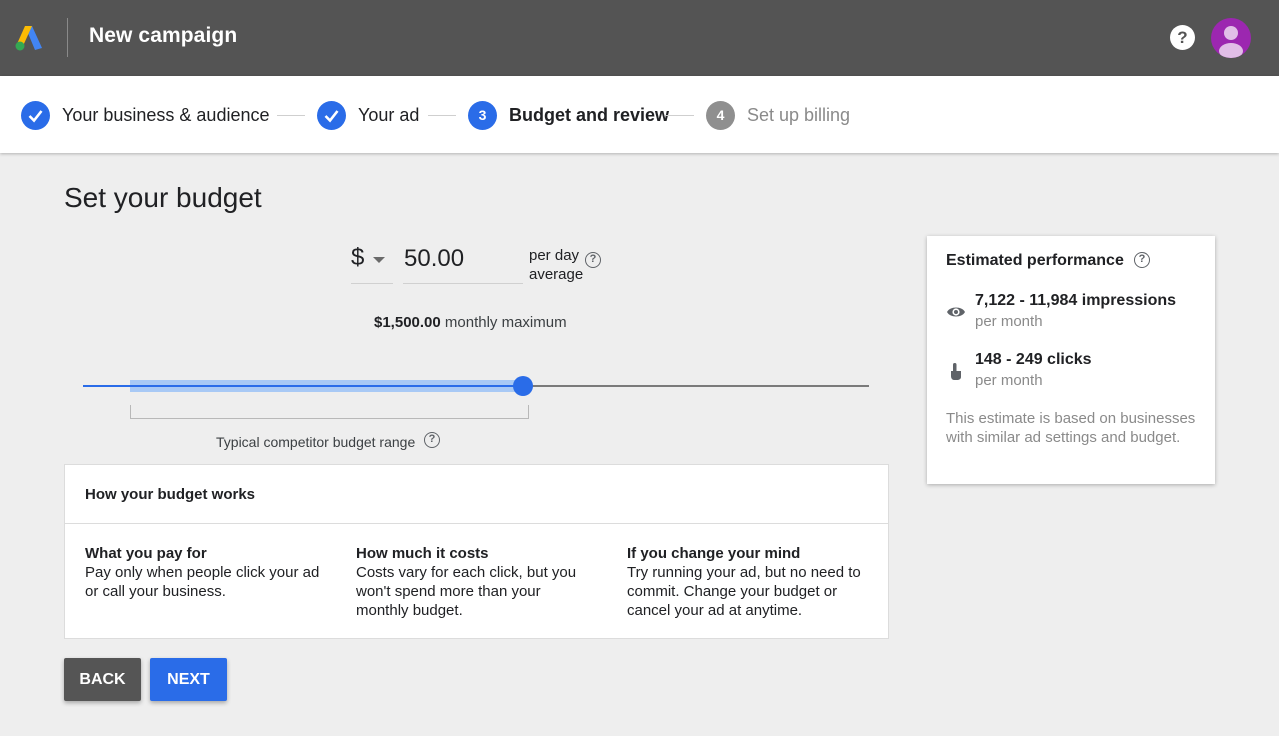 Image resolution: width=1279 pixels, height=736 pixels. I want to click on budget-slider-fill, so click(303, 386).